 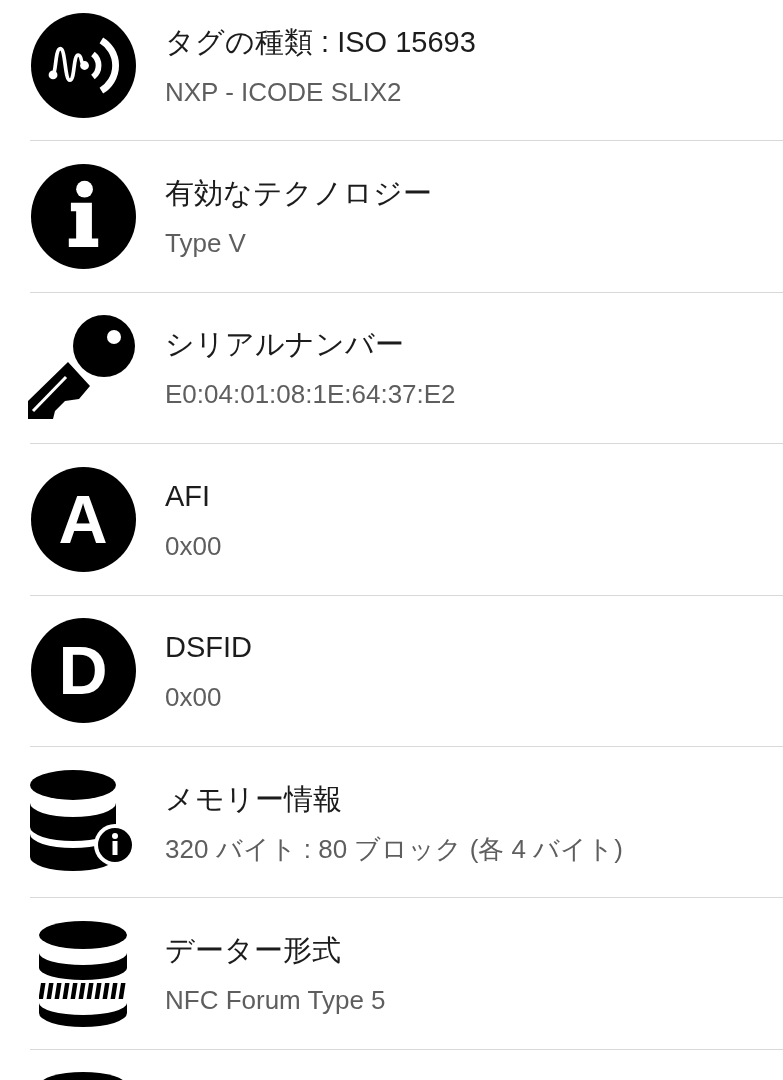 What do you see at coordinates (206, 244) in the screenshot?
I see `item-value: Type V` at bounding box center [206, 244].